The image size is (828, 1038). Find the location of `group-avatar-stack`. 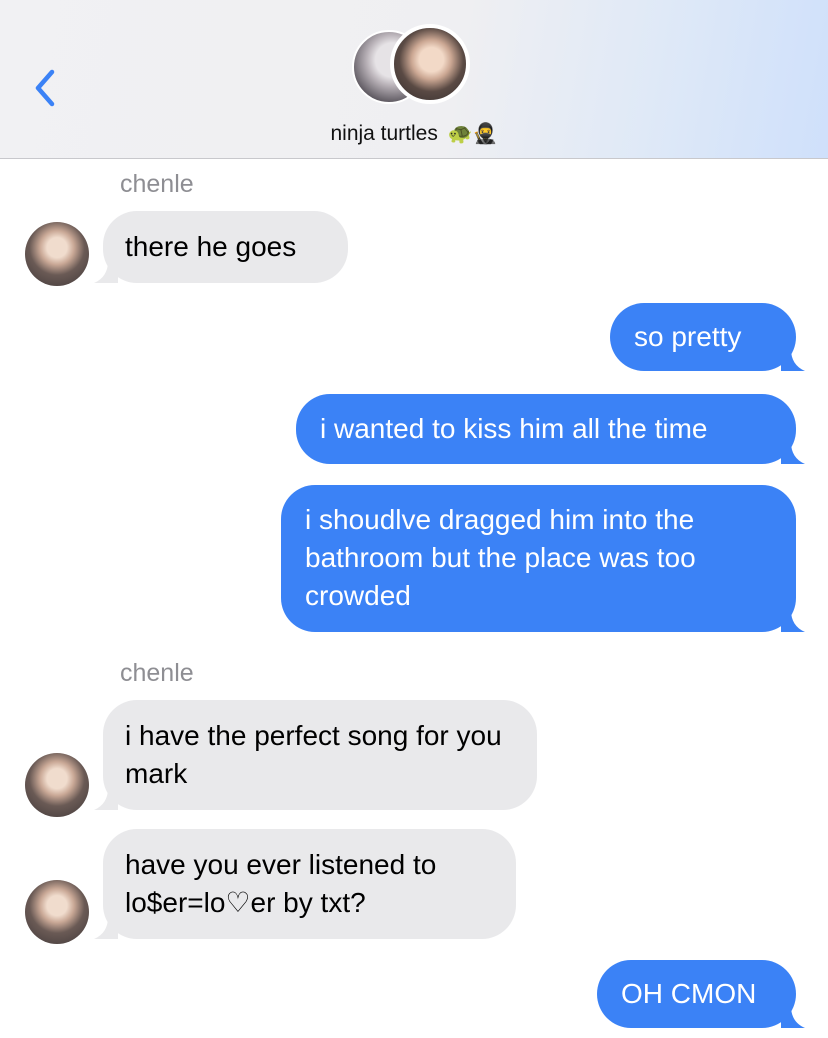

group-avatar-stack is located at coordinates (415, 66).